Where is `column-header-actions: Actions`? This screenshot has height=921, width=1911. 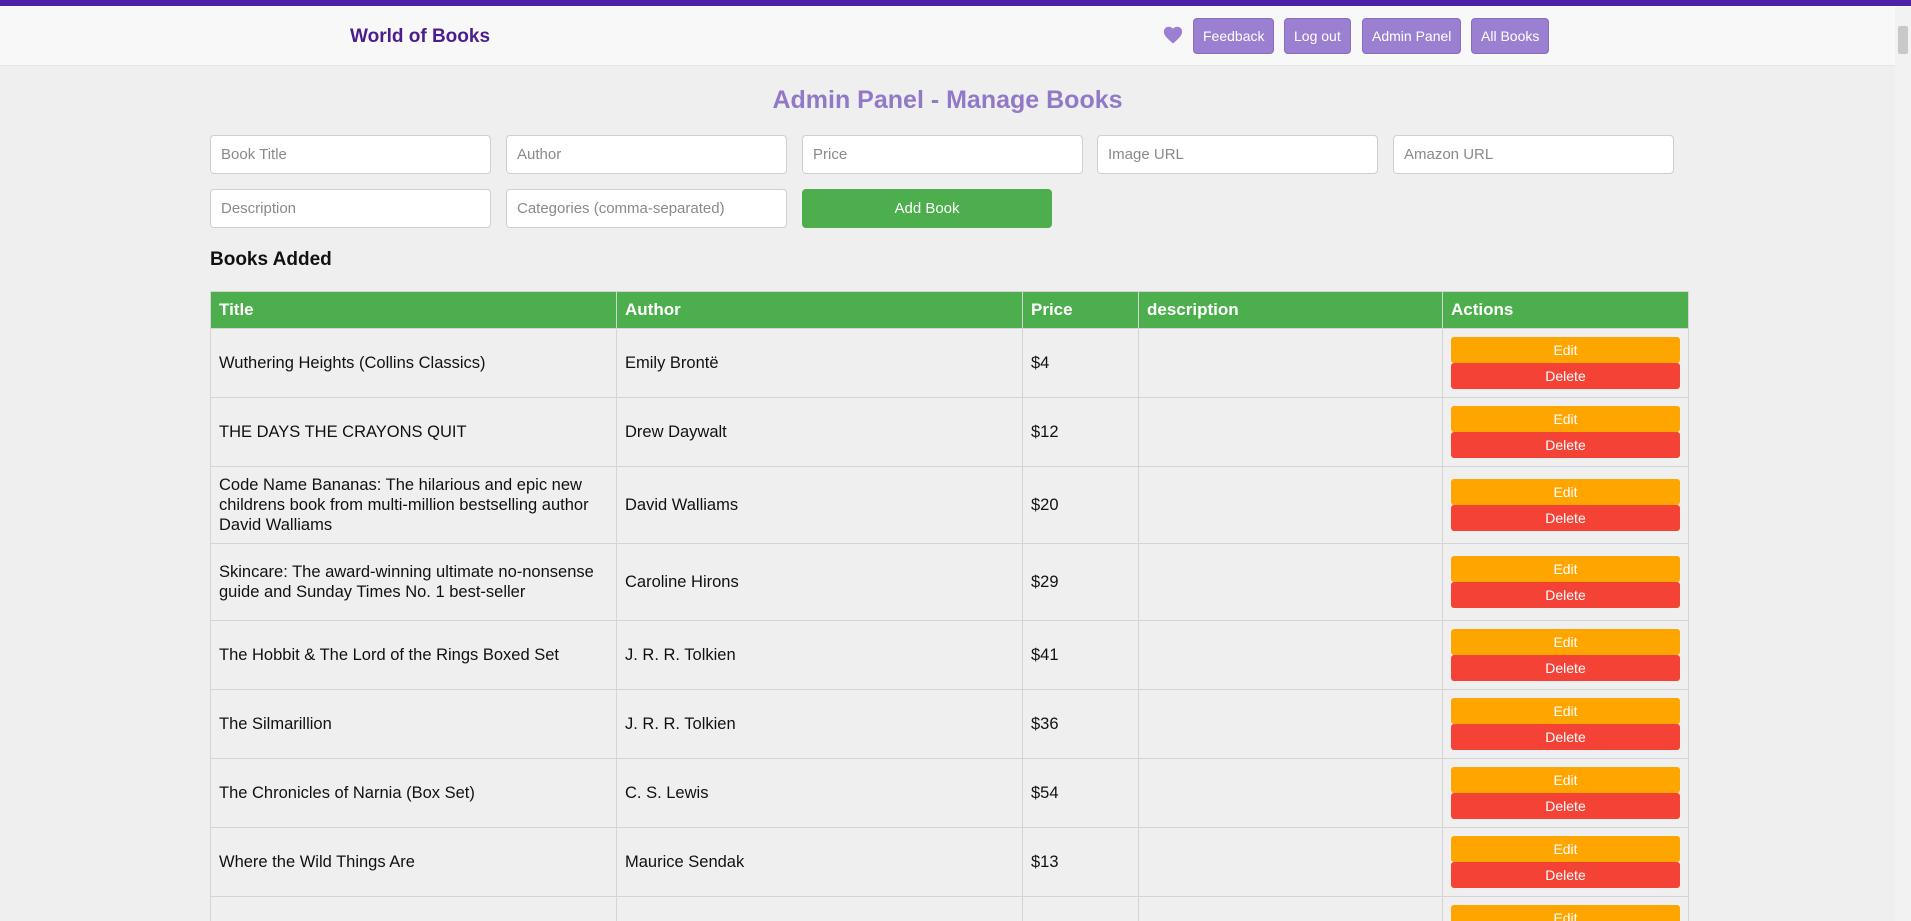
column-header-actions: Actions is located at coordinates (1565, 310).